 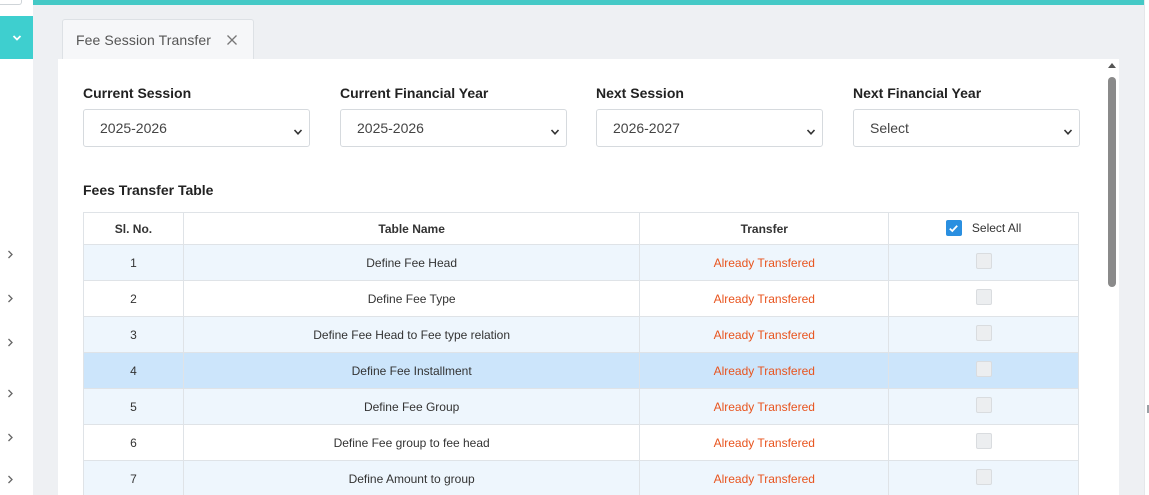 What do you see at coordinates (133, 334) in the screenshot?
I see `row-sl: 3` at bounding box center [133, 334].